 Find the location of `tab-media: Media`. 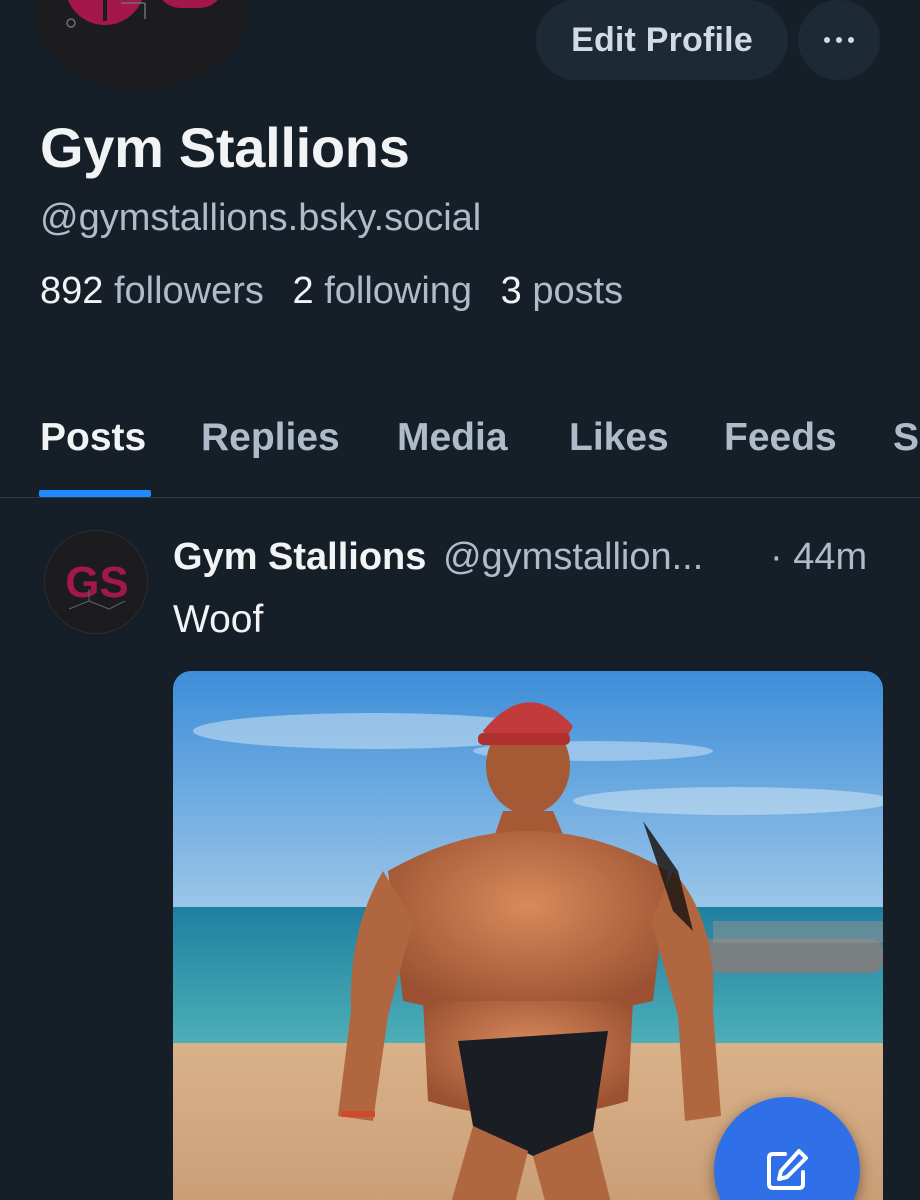

tab-media: Media is located at coordinates (452, 438).